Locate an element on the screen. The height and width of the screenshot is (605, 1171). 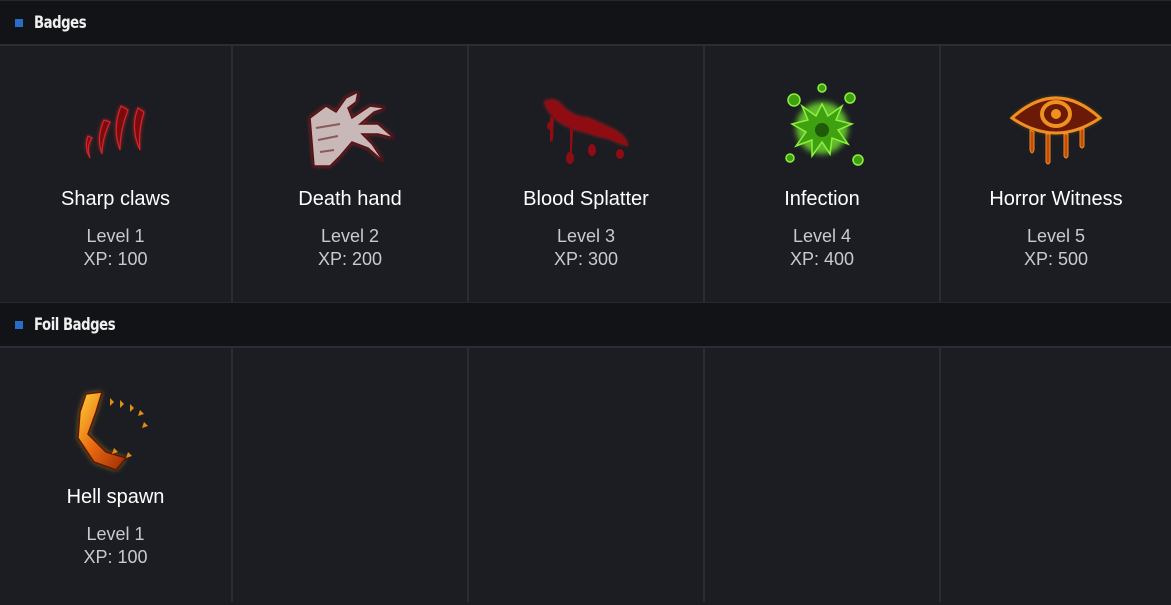
badge-card: Death hand Level 2 XP: 200 is located at coordinates (351, 174).